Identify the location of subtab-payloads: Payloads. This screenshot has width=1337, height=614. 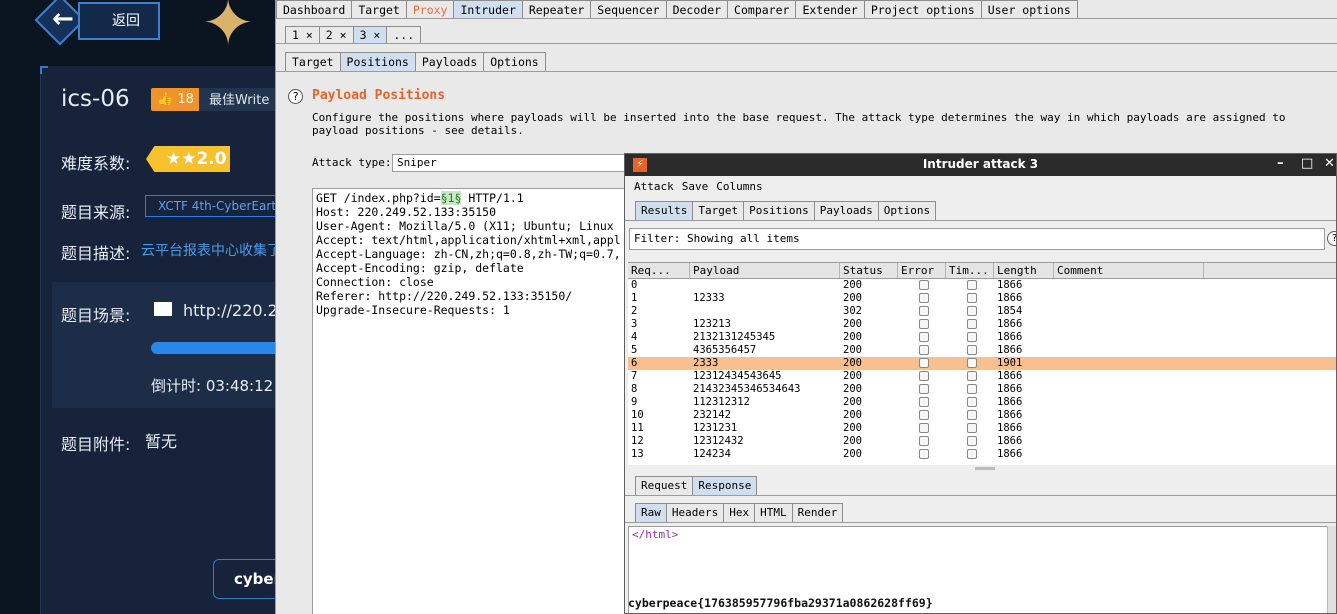
(449, 61).